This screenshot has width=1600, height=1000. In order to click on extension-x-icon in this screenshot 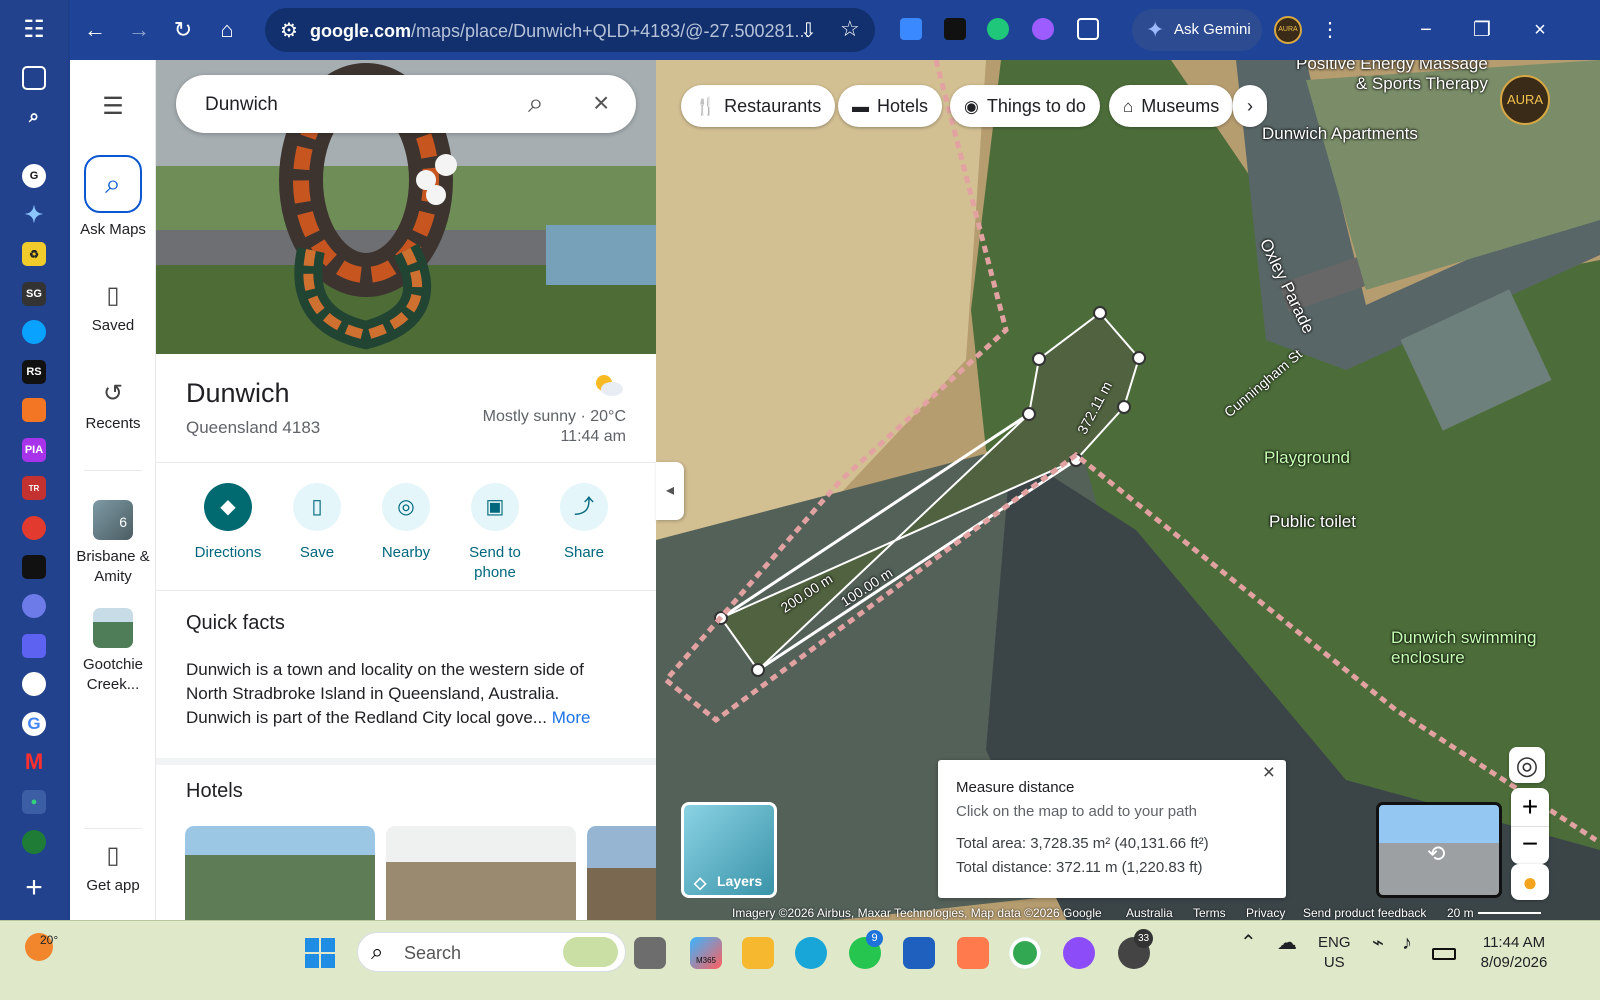, I will do `click(955, 29)`.